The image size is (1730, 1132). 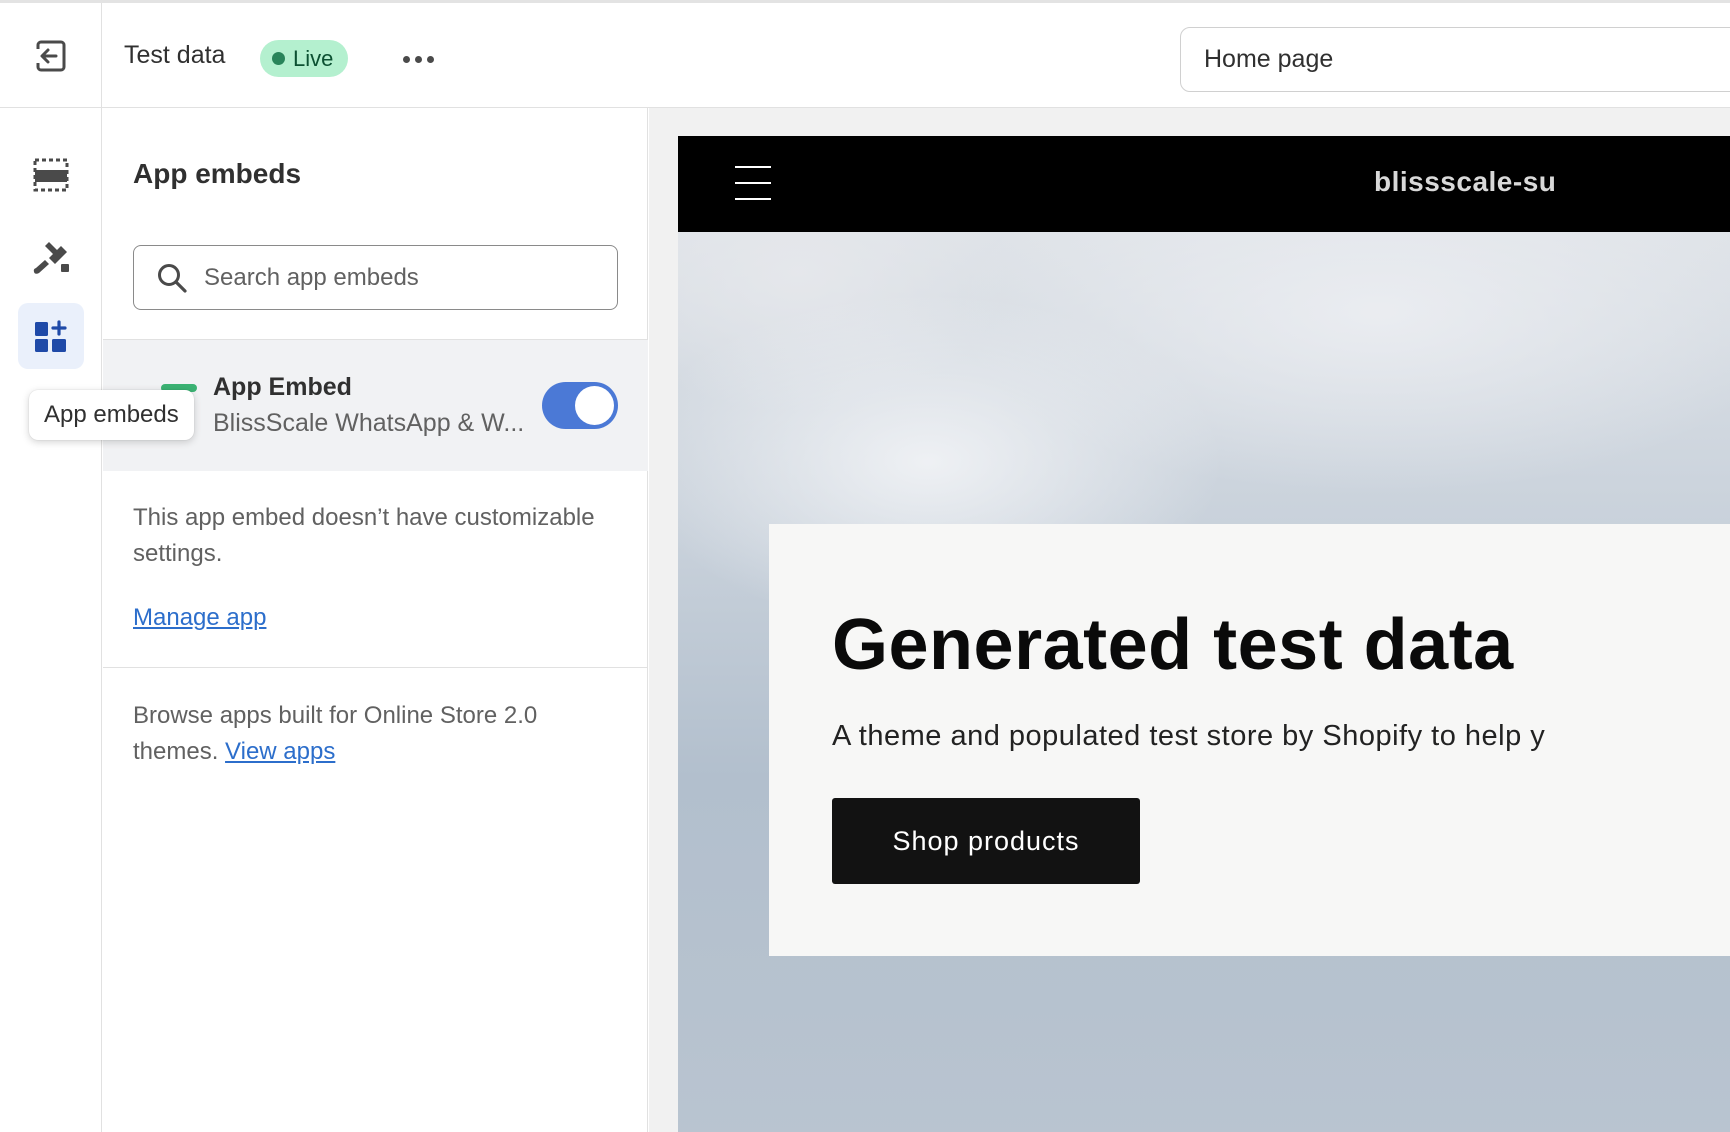 What do you see at coordinates (175, 55) in the screenshot?
I see `theme-name: Test data` at bounding box center [175, 55].